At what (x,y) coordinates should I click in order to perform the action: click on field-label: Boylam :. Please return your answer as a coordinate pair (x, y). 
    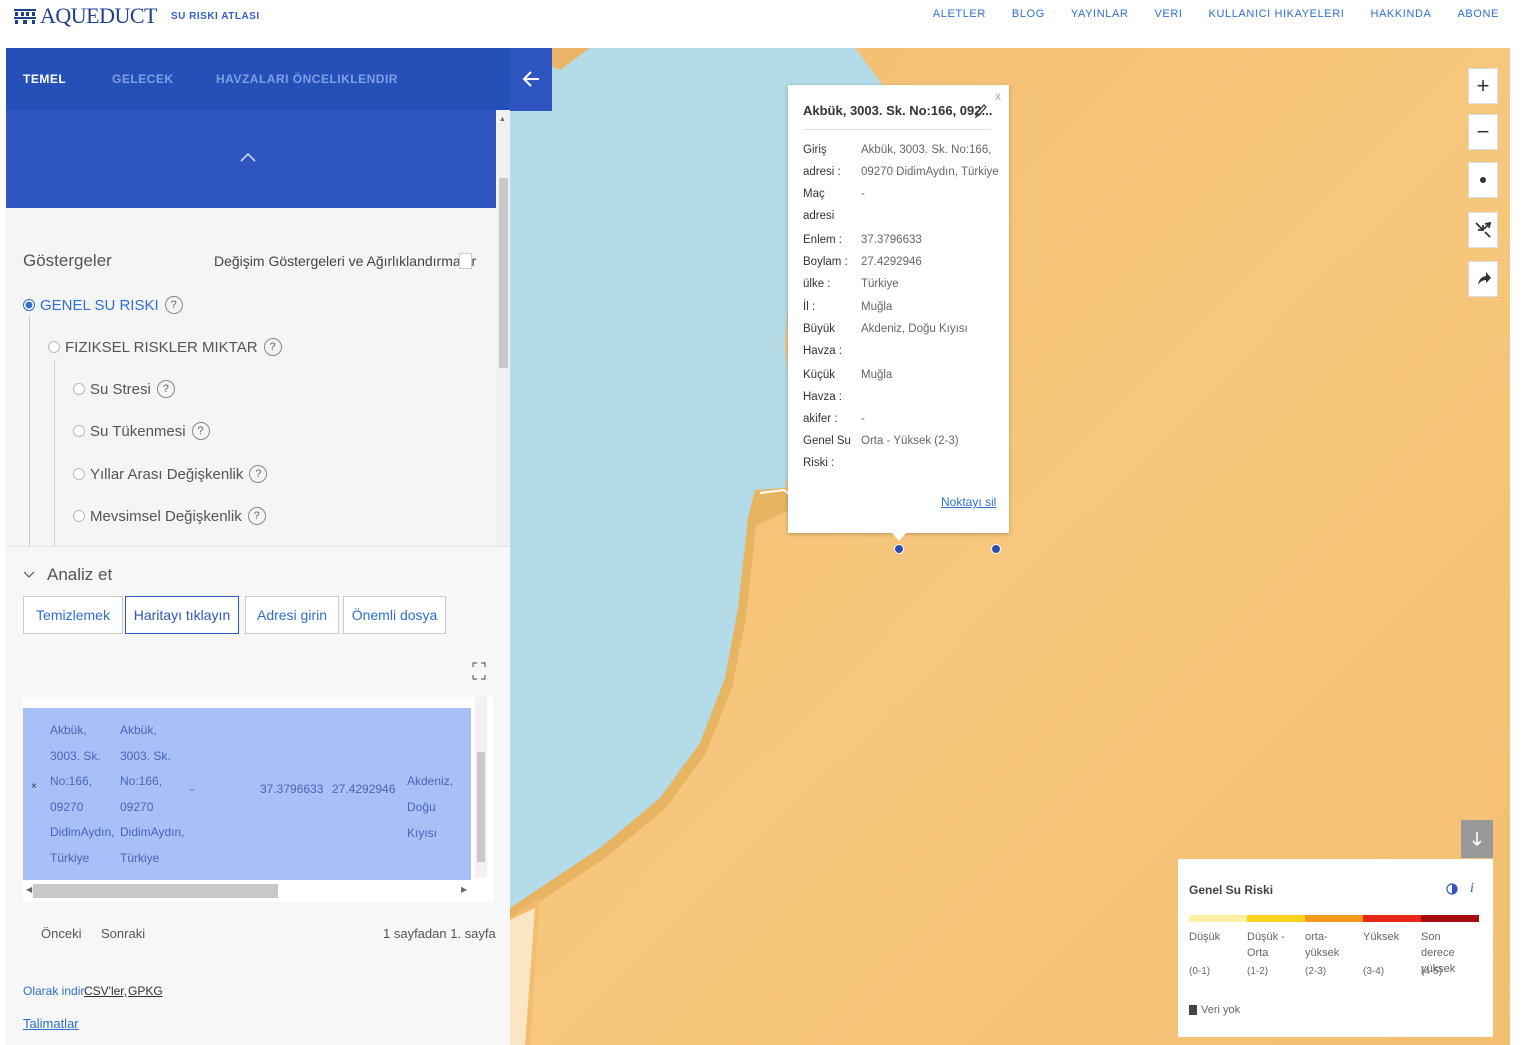
    Looking at the image, I should click on (825, 262).